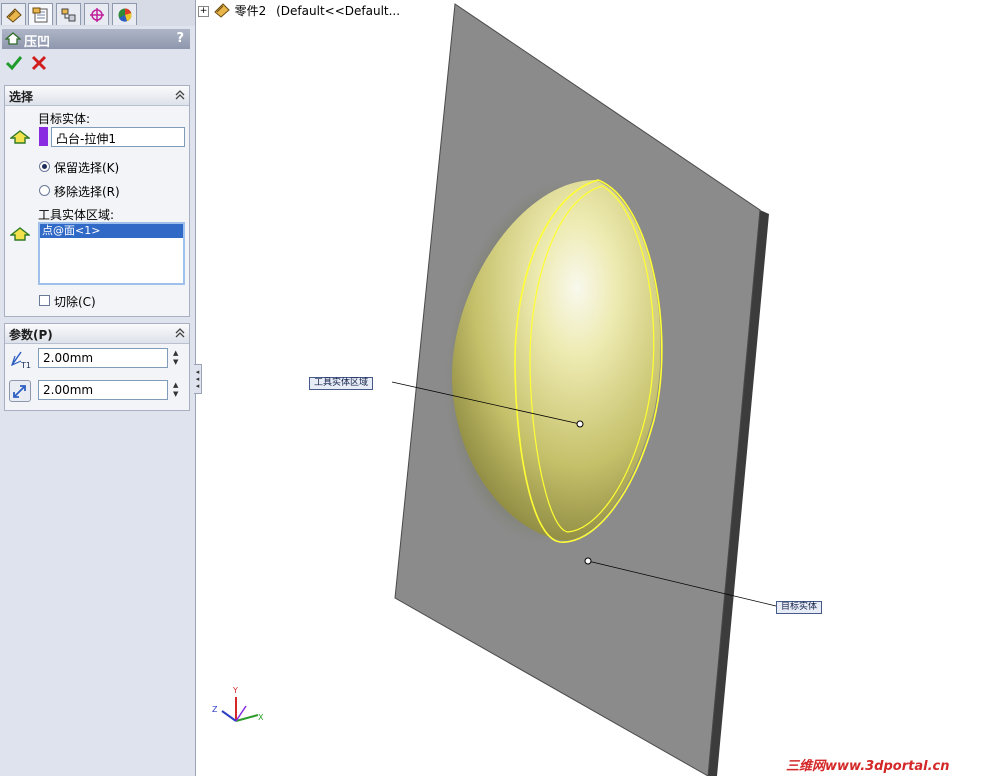 Image resolution: width=1005 pixels, height=776 pixels. I want to click on parameters-group-title: 参数(P), so click(31, 335).